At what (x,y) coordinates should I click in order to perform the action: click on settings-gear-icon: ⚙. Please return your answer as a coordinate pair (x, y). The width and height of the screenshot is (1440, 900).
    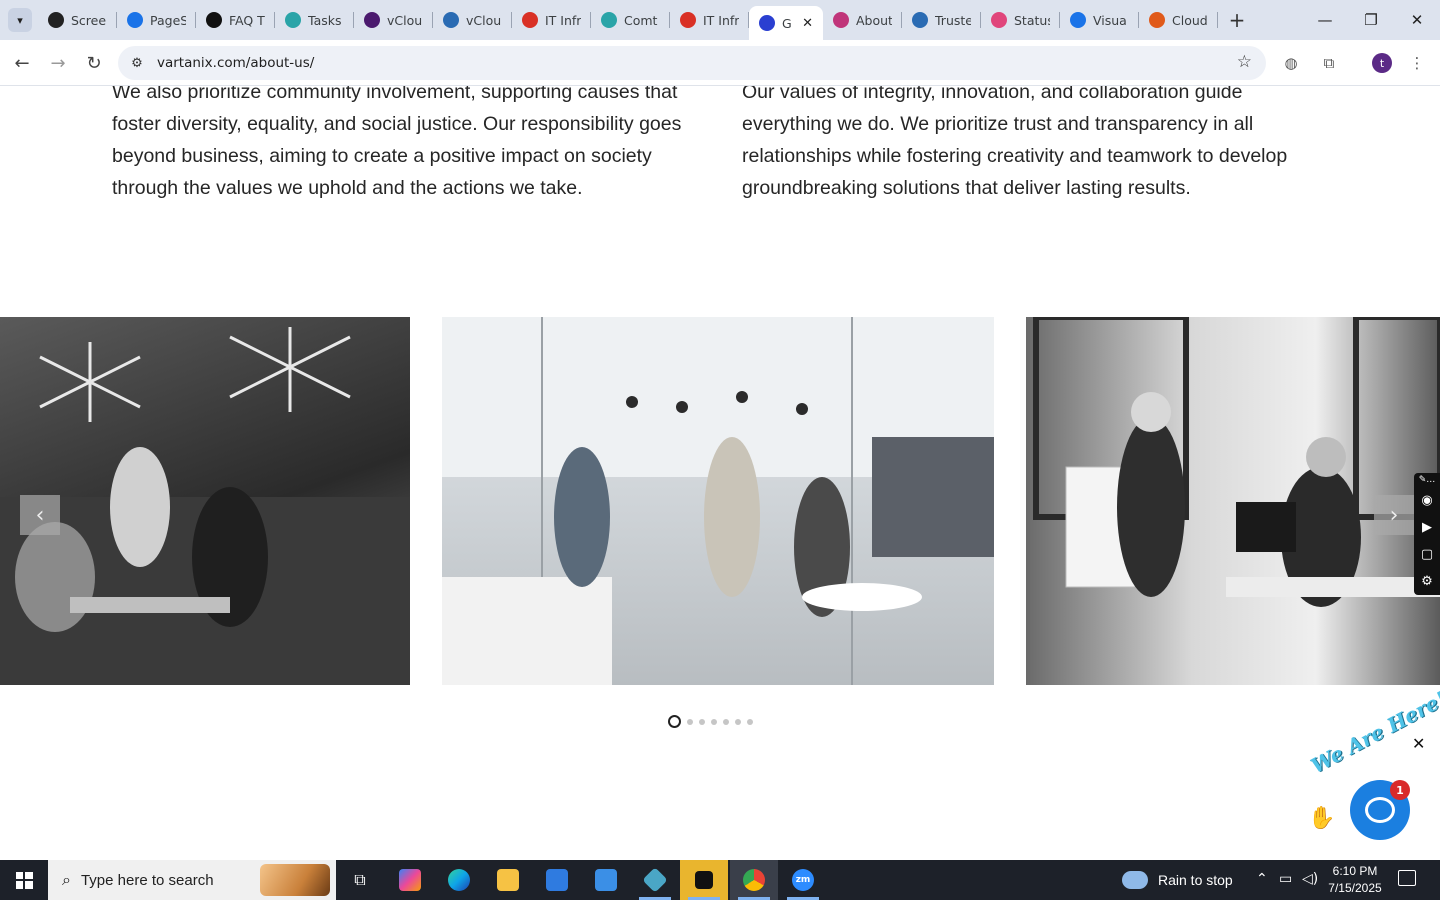
    Looking at the image, I should click on (1427, 581).